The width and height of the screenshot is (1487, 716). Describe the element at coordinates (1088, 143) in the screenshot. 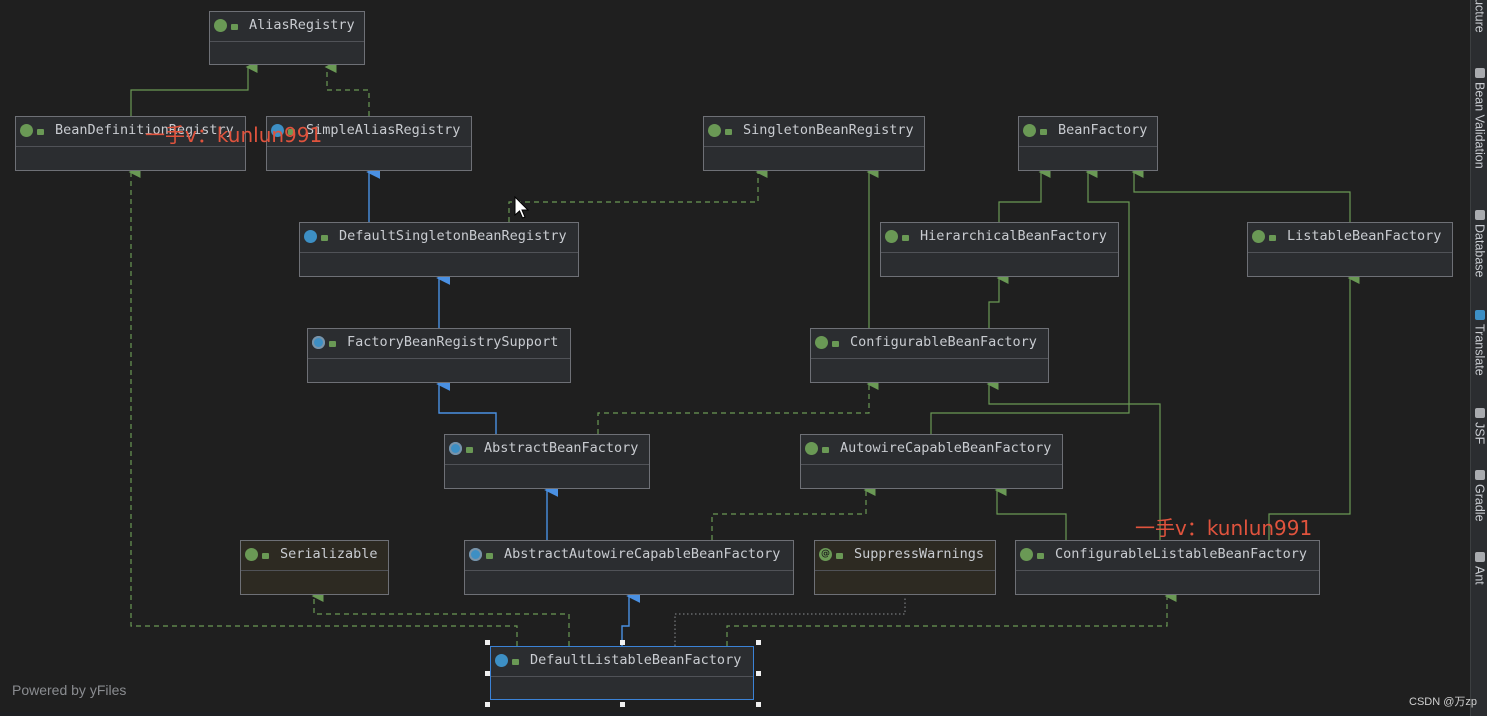

I see `node-bean-factory: BeanFactory` at that location.